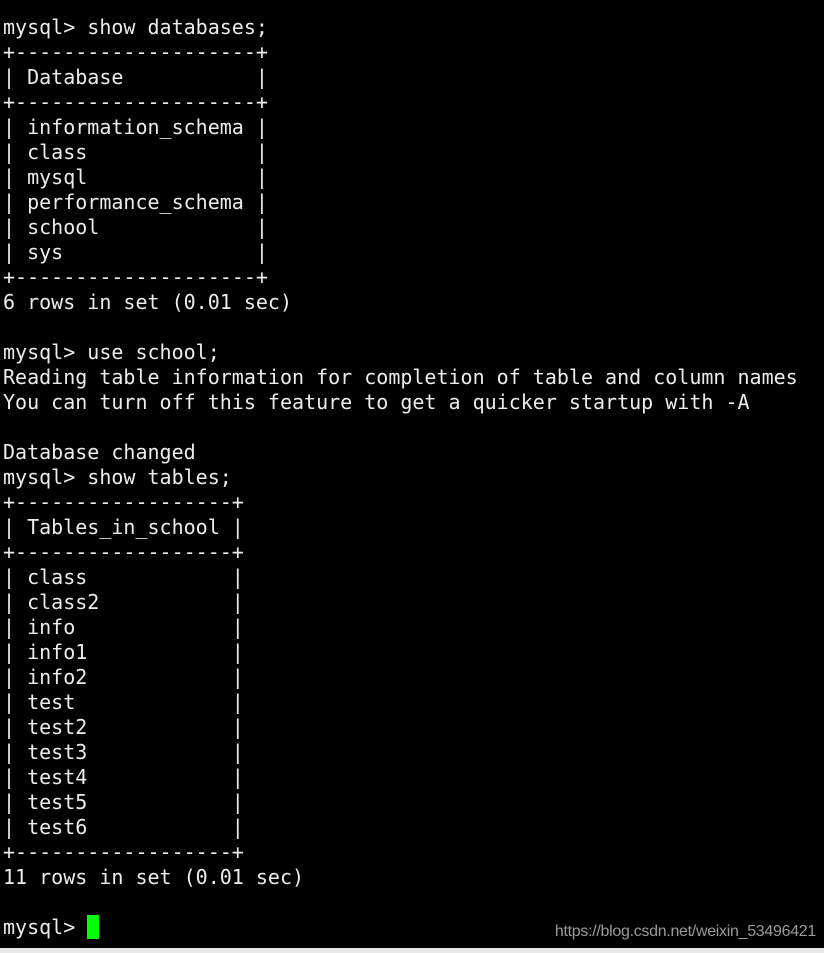 The width and height of the screenshot is (824, 953). Describe the element at coordinates (123, 752) in the screenshot. I see `terminal-line: | test3 |` at that location.